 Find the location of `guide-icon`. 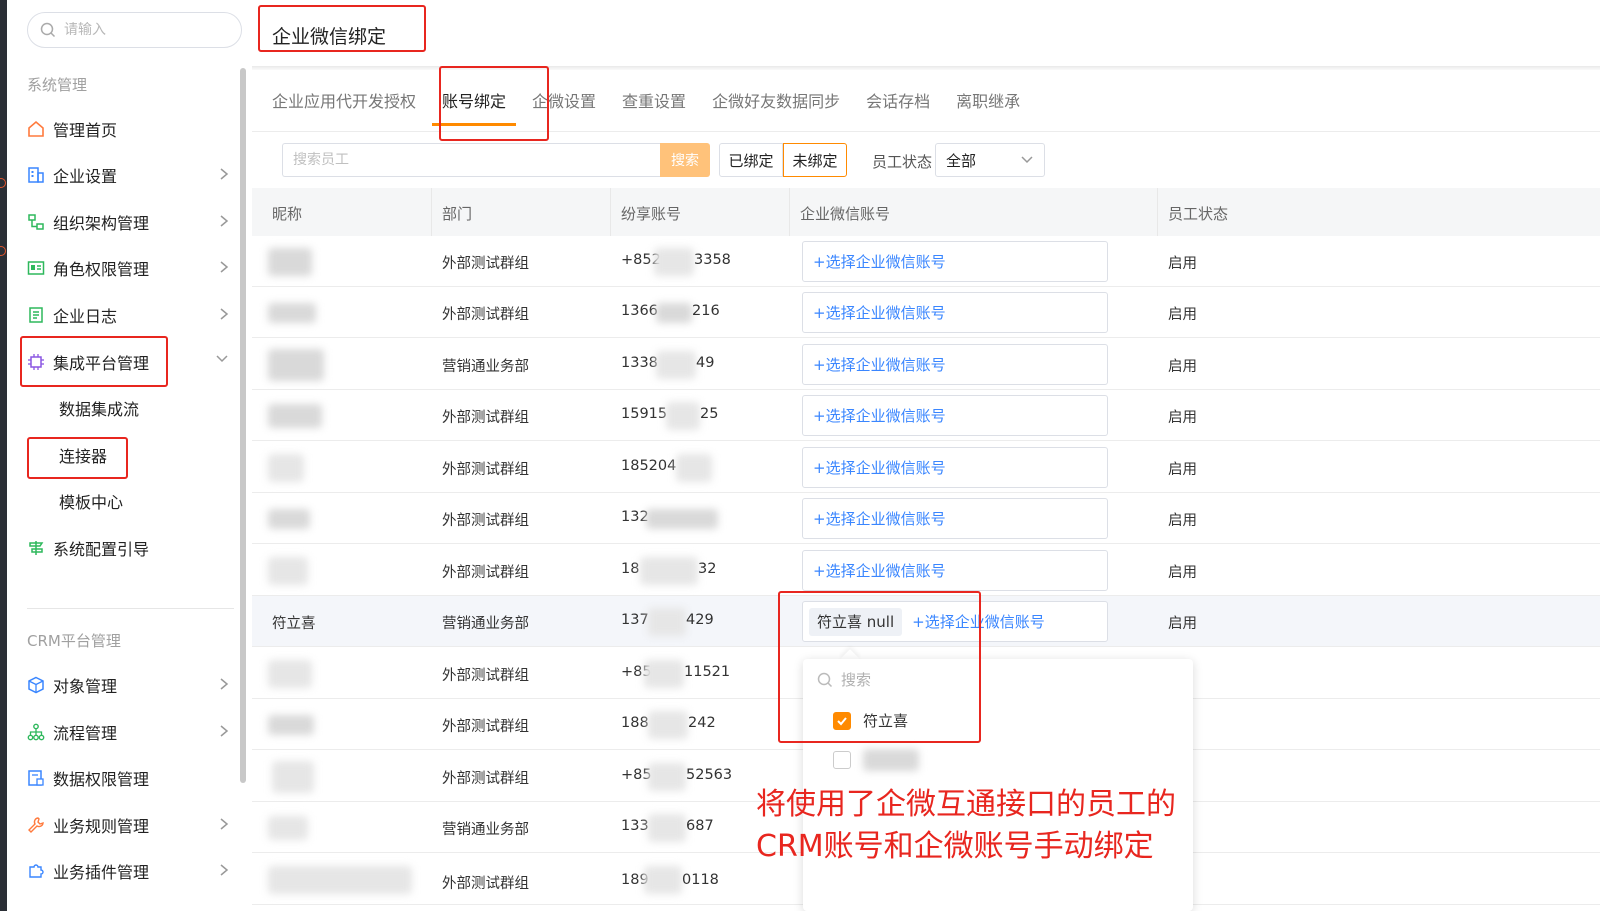

guide-icon is located at coordinates (36, 548).